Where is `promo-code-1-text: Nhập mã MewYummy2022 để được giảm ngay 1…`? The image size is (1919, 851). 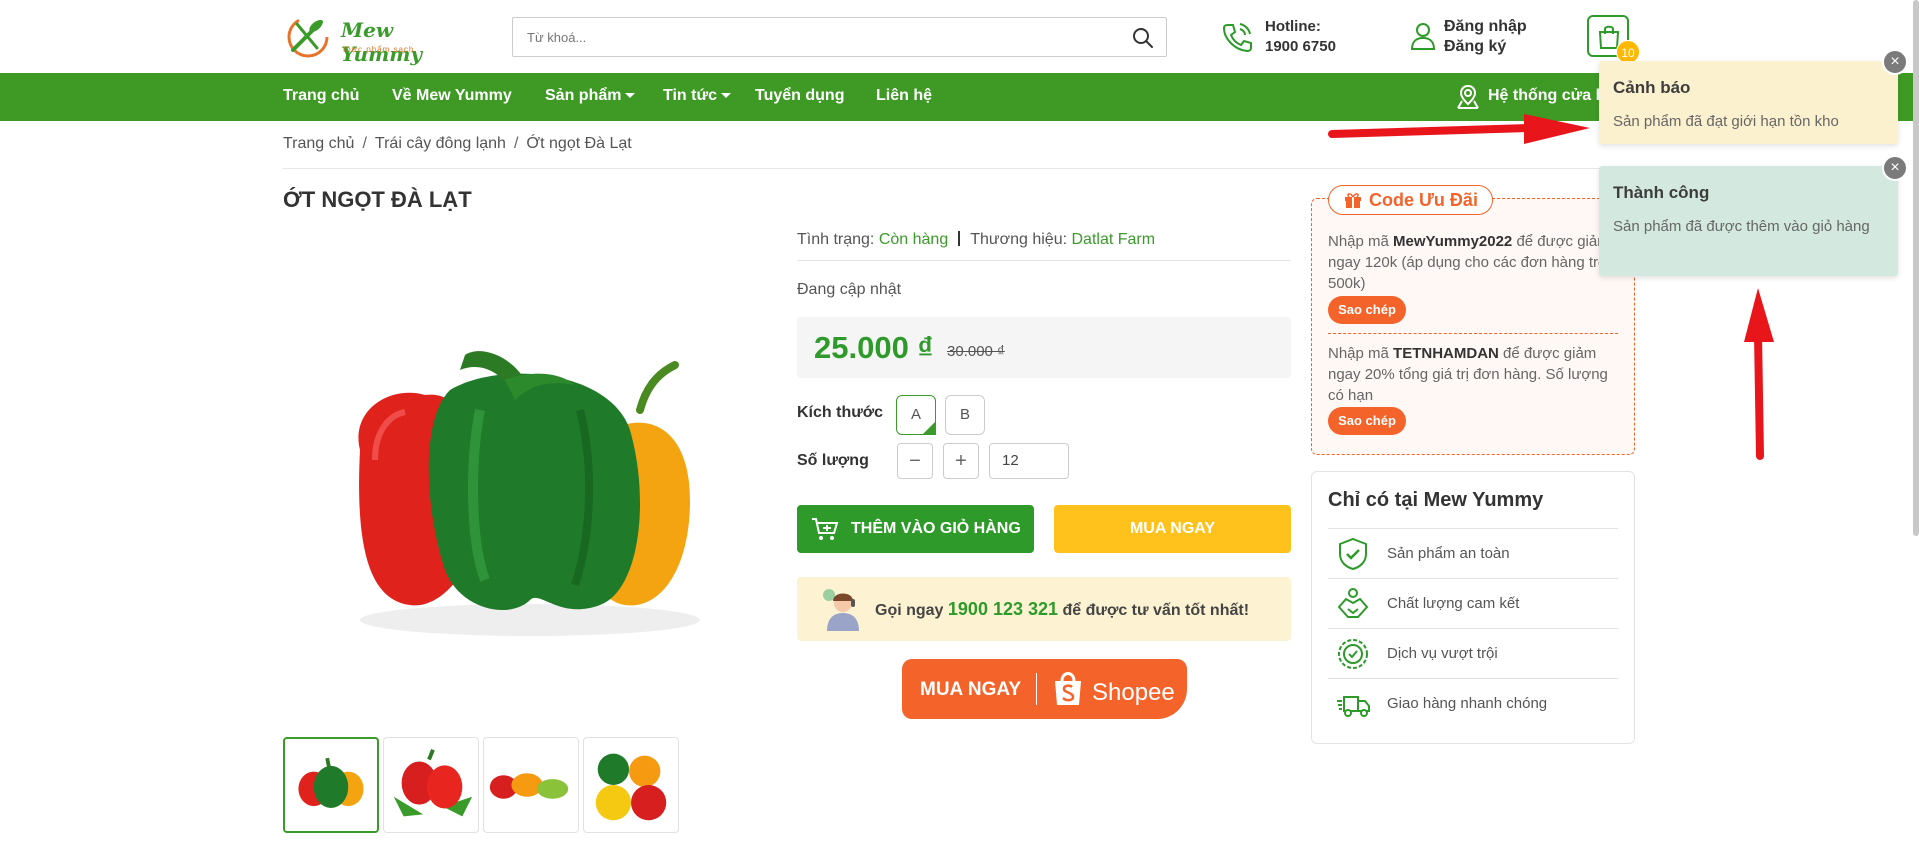
promo-code-1-text: Nhập mã MewYummy2022 để được giảm ngay 1… is located at coordinates (1473, 262).